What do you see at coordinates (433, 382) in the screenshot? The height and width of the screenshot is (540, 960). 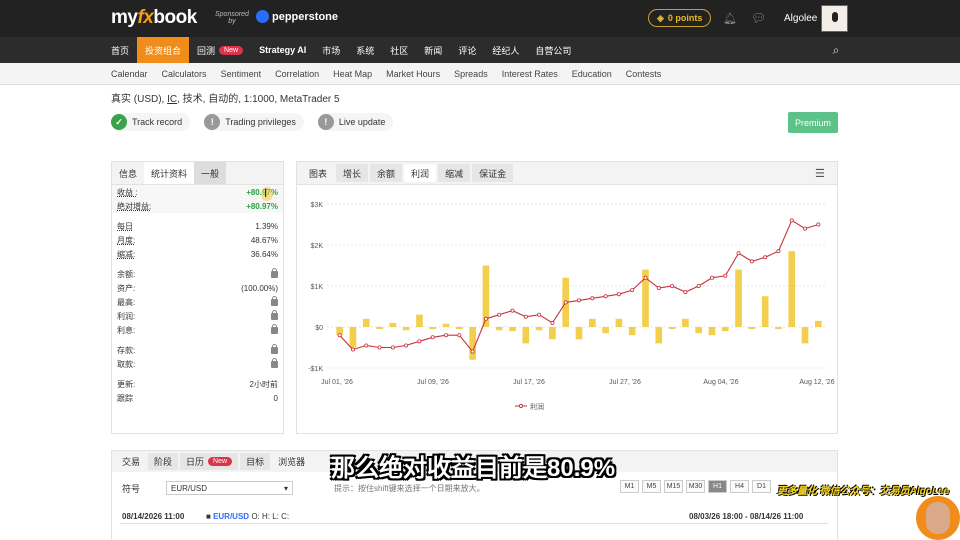 I see `x-tick-label: Jul 09, '26` at bounding box center [433, 382].